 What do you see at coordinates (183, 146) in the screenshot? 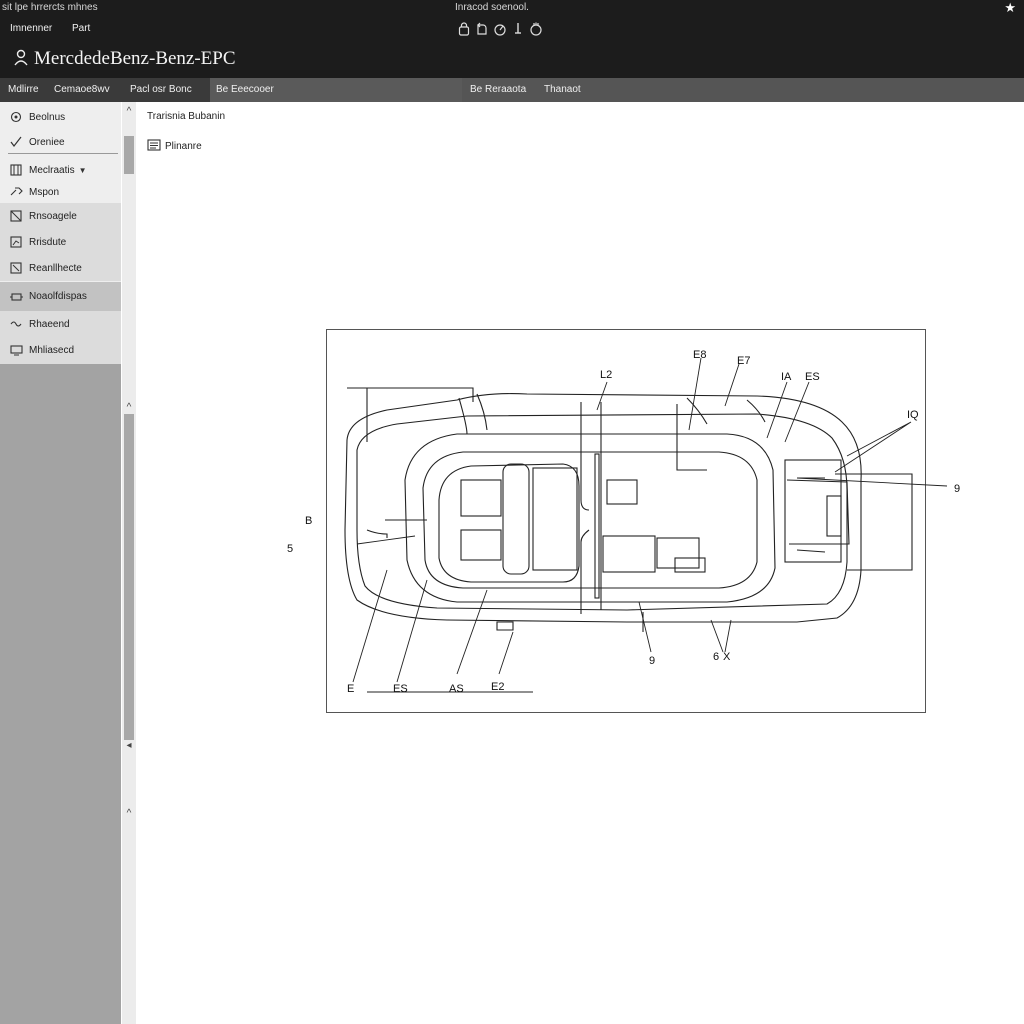
I see `sub-view-label: Plinanre` at bounding box center [183, 146].